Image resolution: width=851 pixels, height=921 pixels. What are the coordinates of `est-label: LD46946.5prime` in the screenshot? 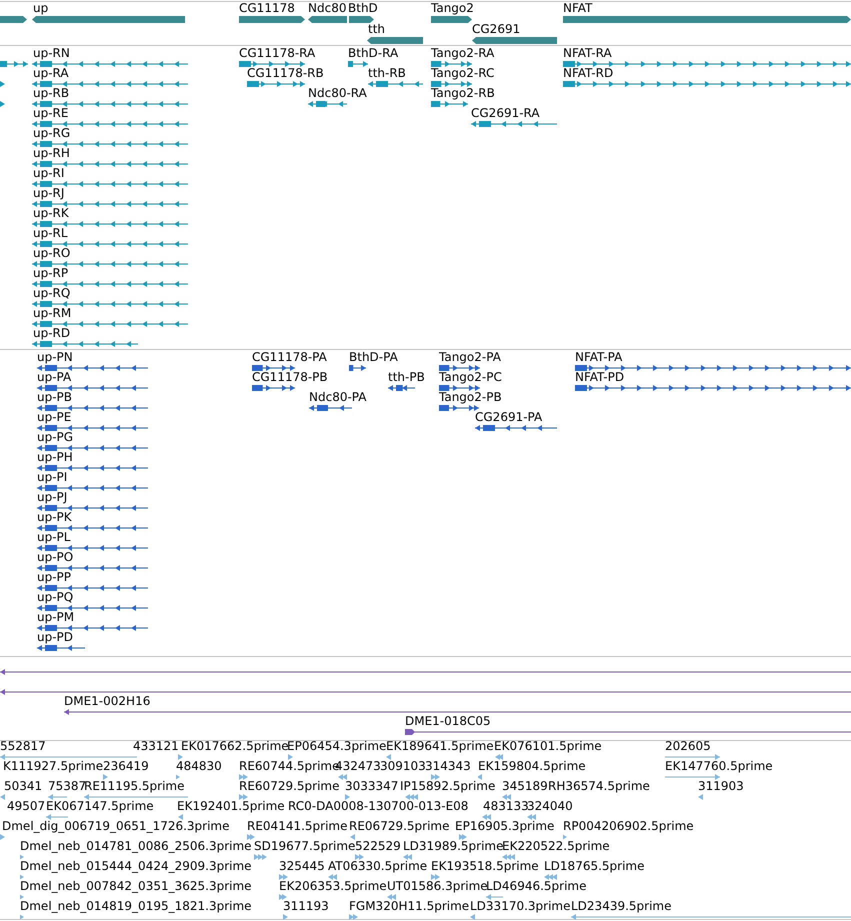 It's located at (536, 886).